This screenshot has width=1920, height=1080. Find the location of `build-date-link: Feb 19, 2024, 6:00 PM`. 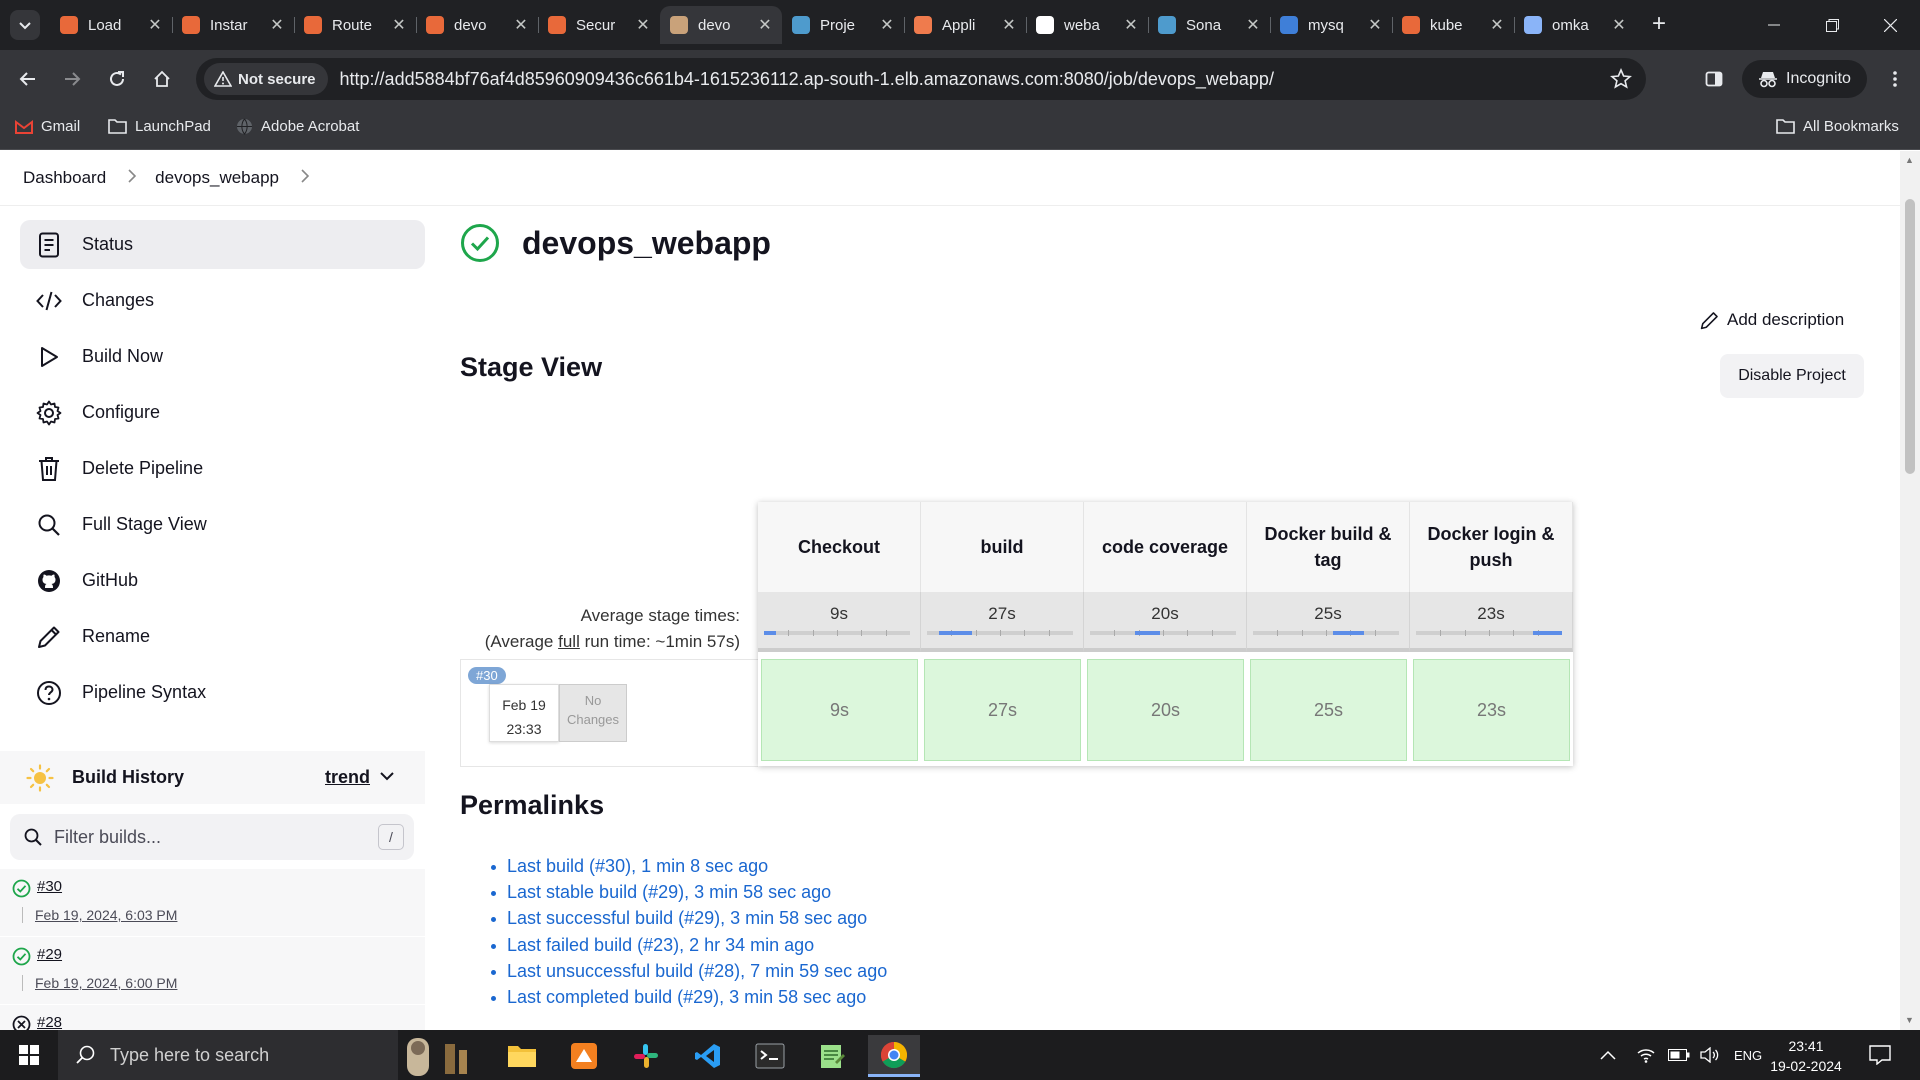

build-date-link: Feb 19, 2024, 6:00 PM is located at coordinates (99, 983).